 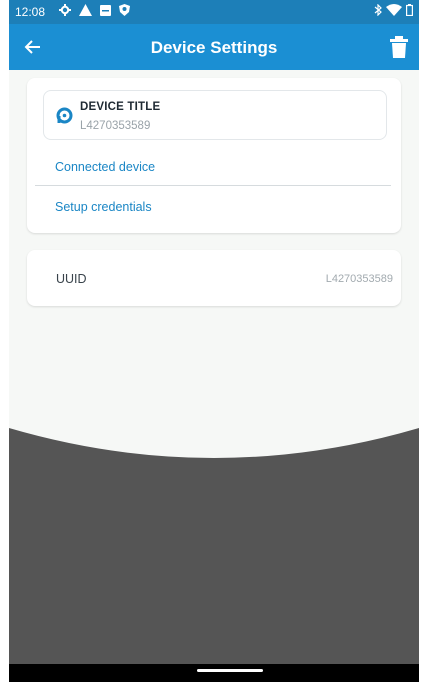 I want to click on app-bar: Device Settings, so click(x=214, y=47).